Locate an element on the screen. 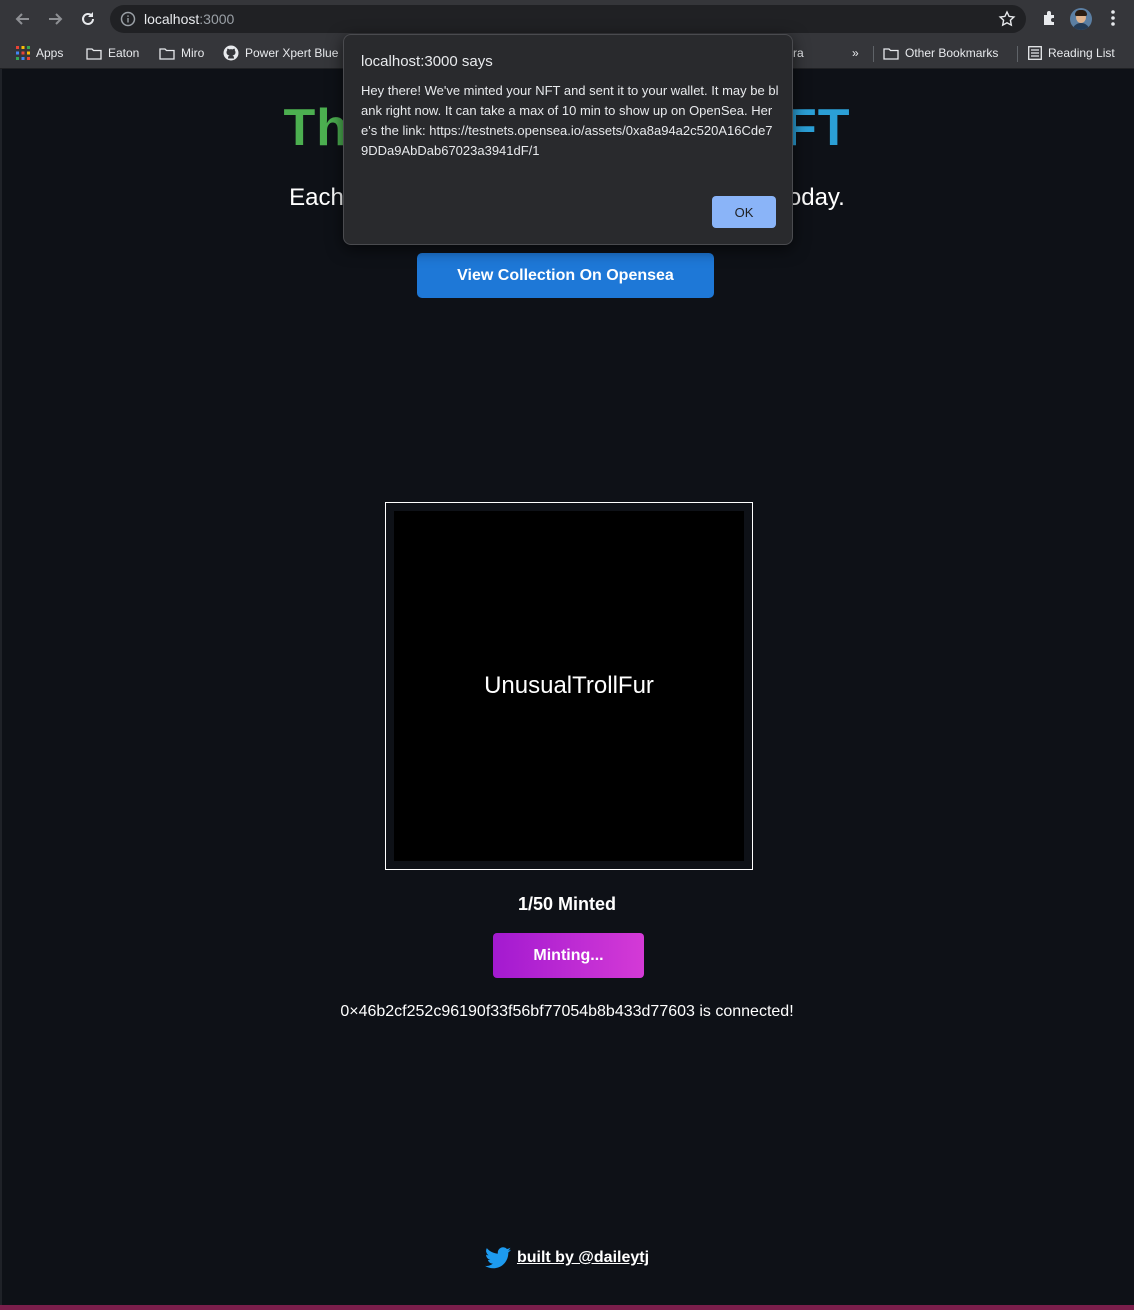 This screenshot has width=1134, height=1310. arrow-left-icon is located at coordinates (22, 19).